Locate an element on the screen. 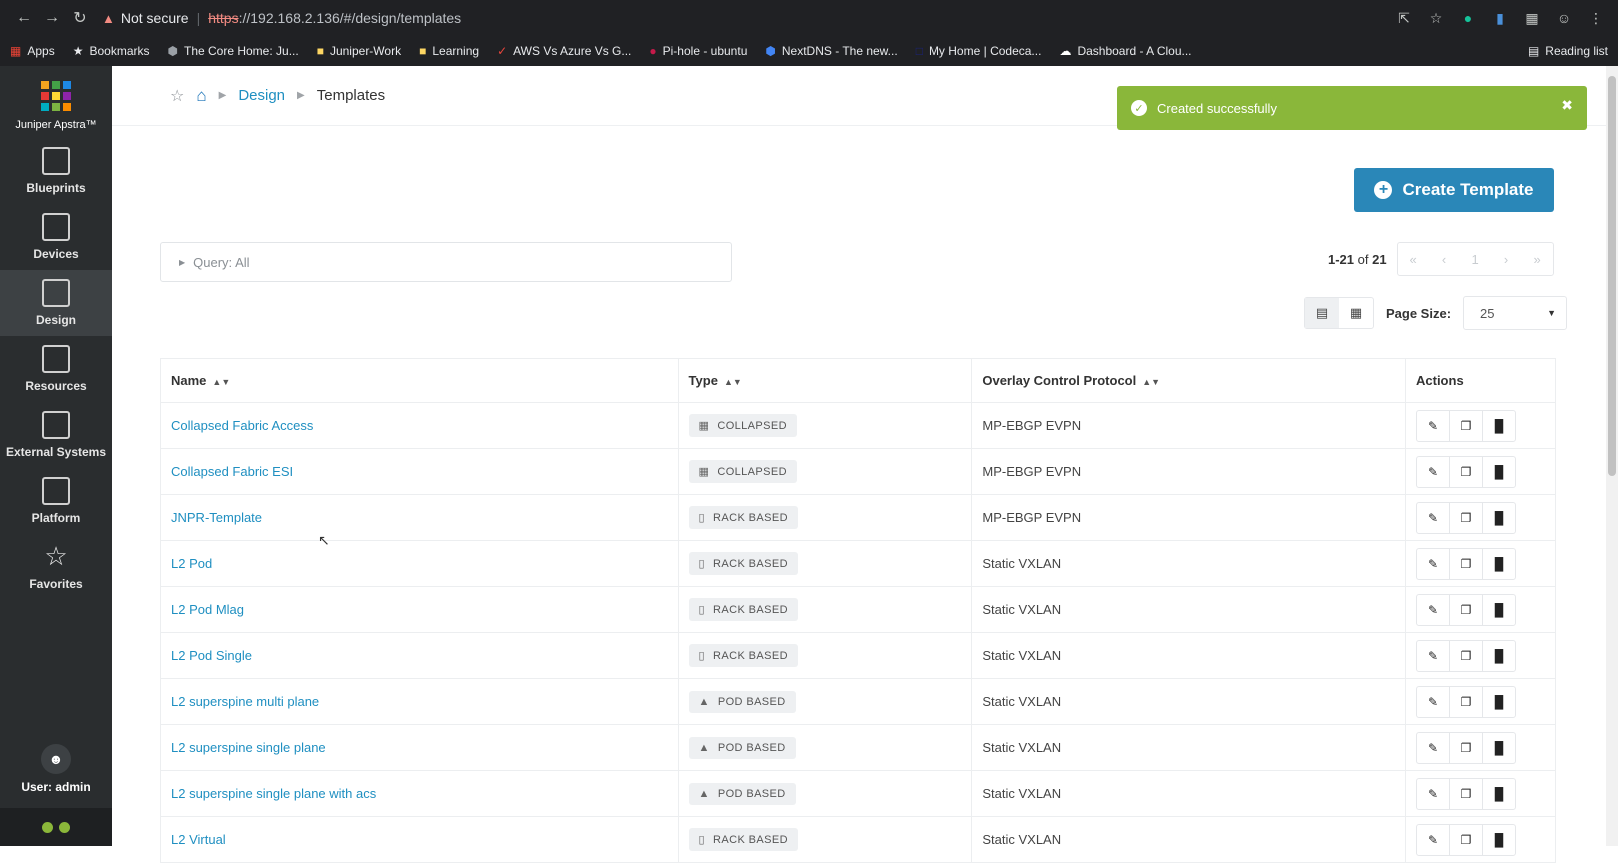 Image resolution: width=1618 pixels, height=863 pixels. forward-icon: → is located at coordinates (52, 18).